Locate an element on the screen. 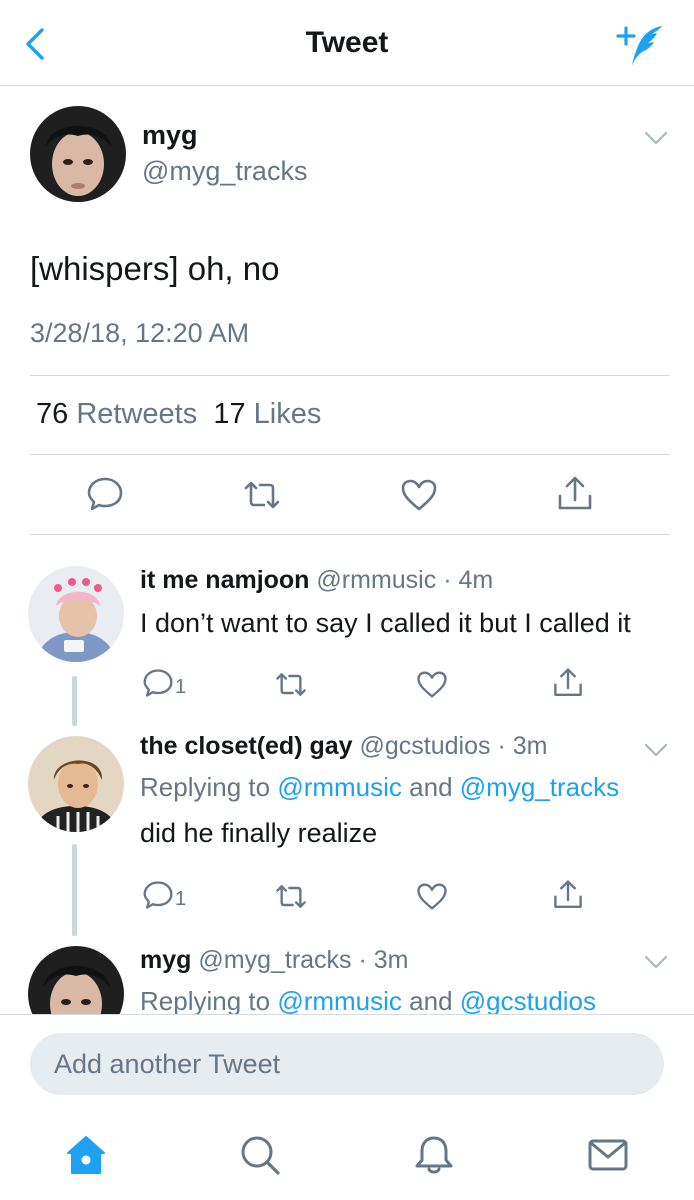 The height and width of the screenshot is (1200, 694). page-title: Tweet is located at coordinates (347, 42).